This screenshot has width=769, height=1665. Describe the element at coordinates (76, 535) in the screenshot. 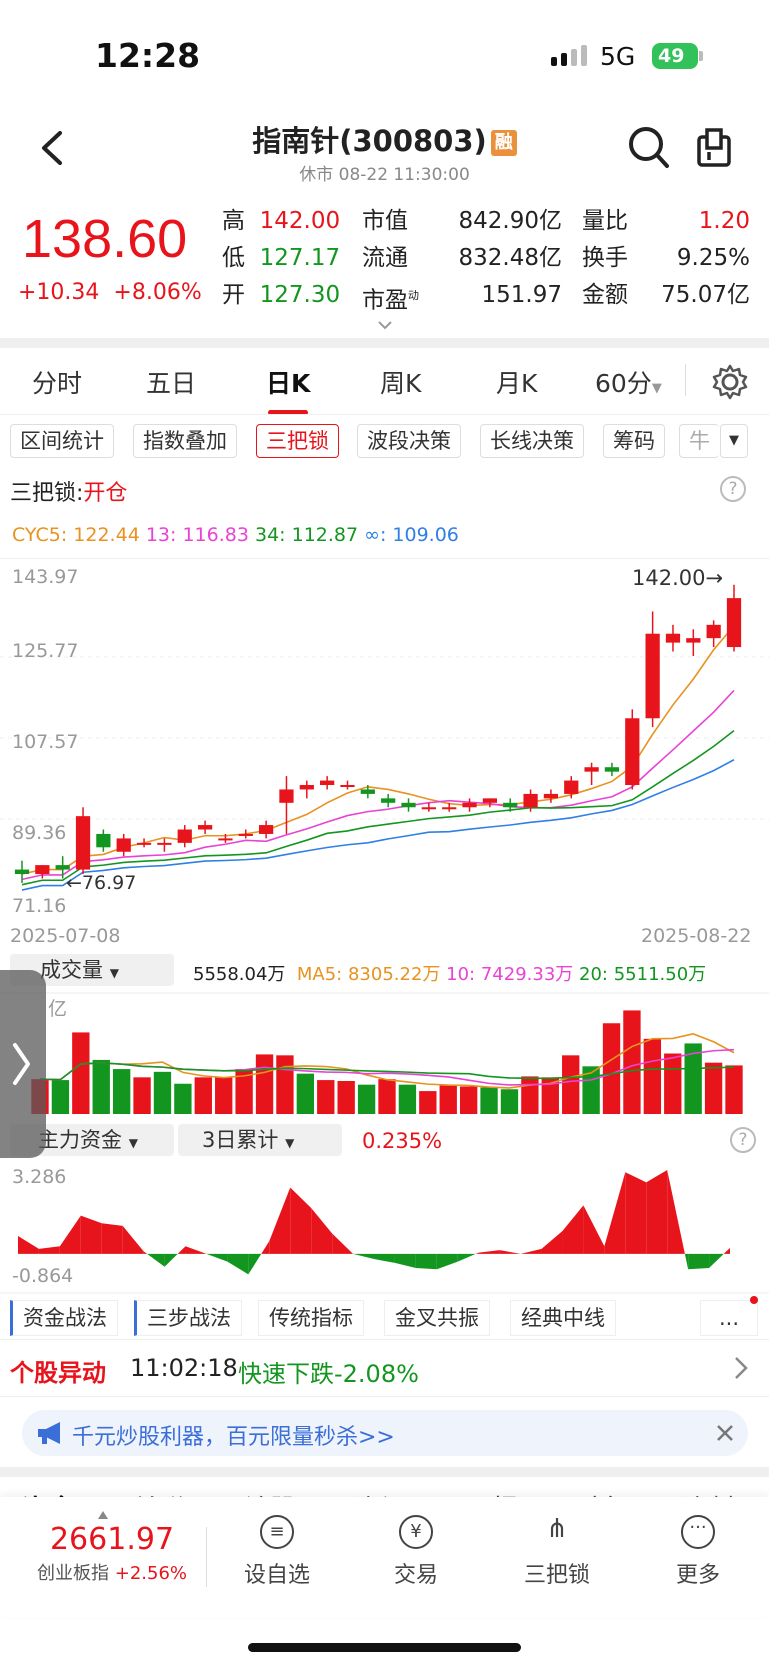

I see `ma-cyc5: CYC5: 122.44` at that location.